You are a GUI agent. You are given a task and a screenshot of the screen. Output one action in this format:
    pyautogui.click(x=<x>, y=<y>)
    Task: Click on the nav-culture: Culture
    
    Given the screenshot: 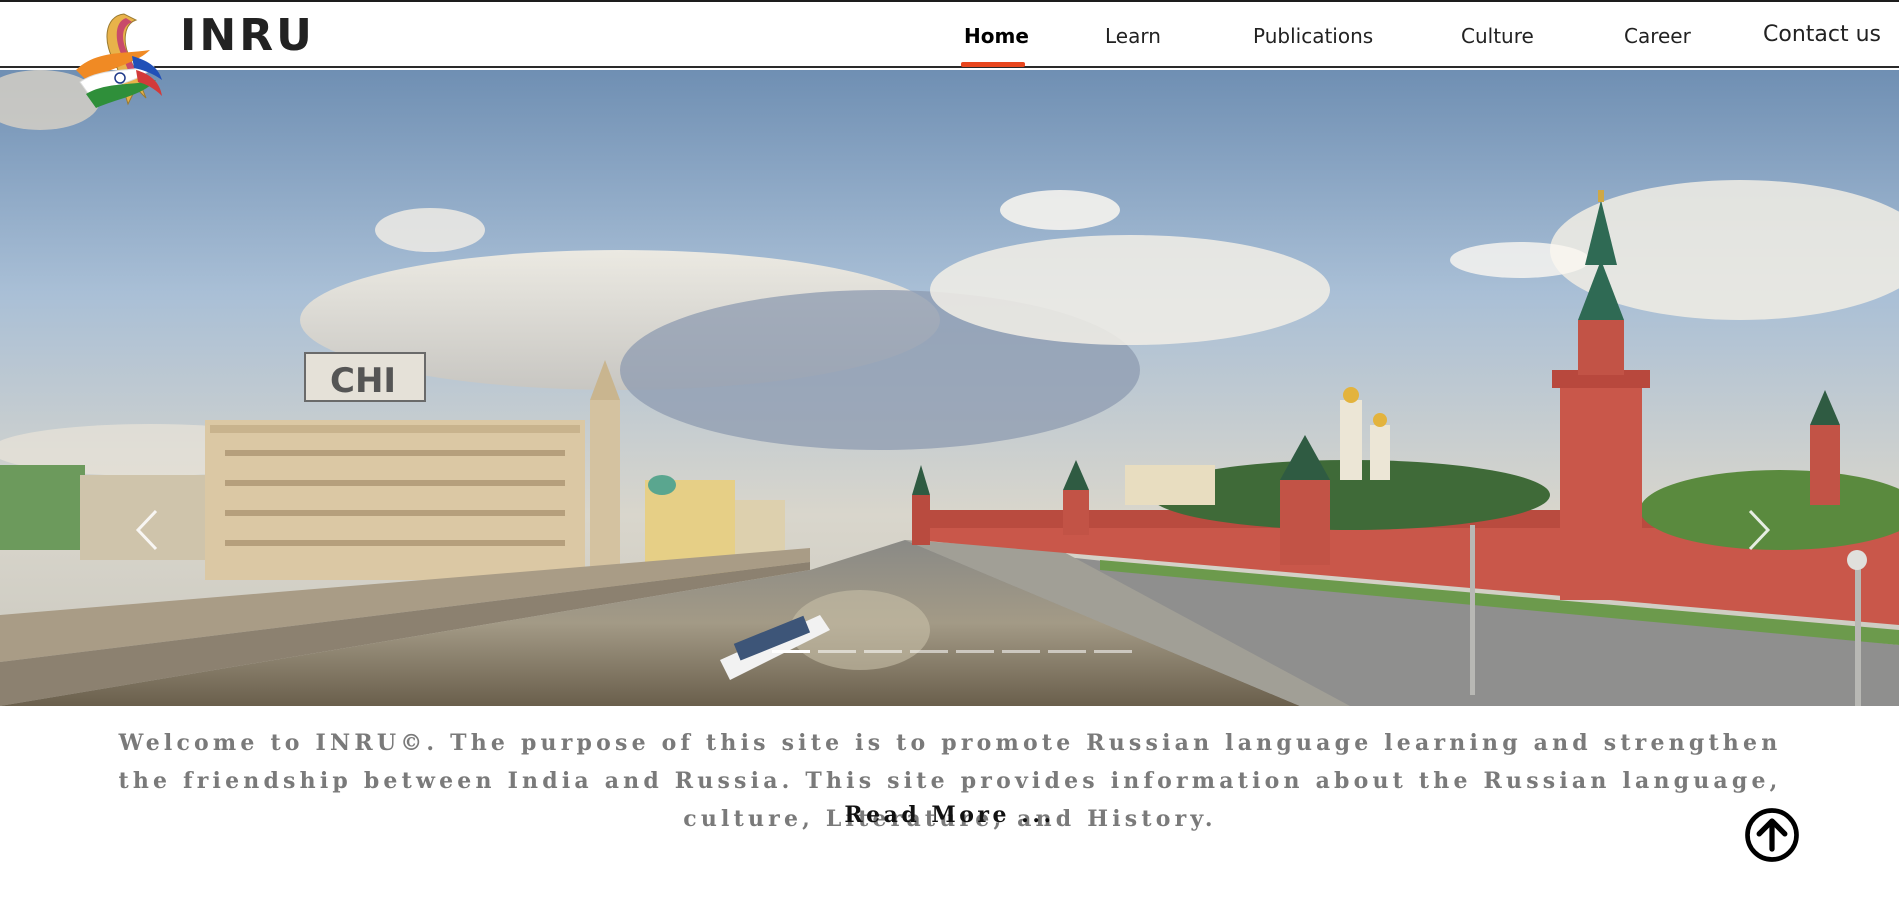 What is the action you would take?
    pyautogui.click(x=1497, y=36)
    